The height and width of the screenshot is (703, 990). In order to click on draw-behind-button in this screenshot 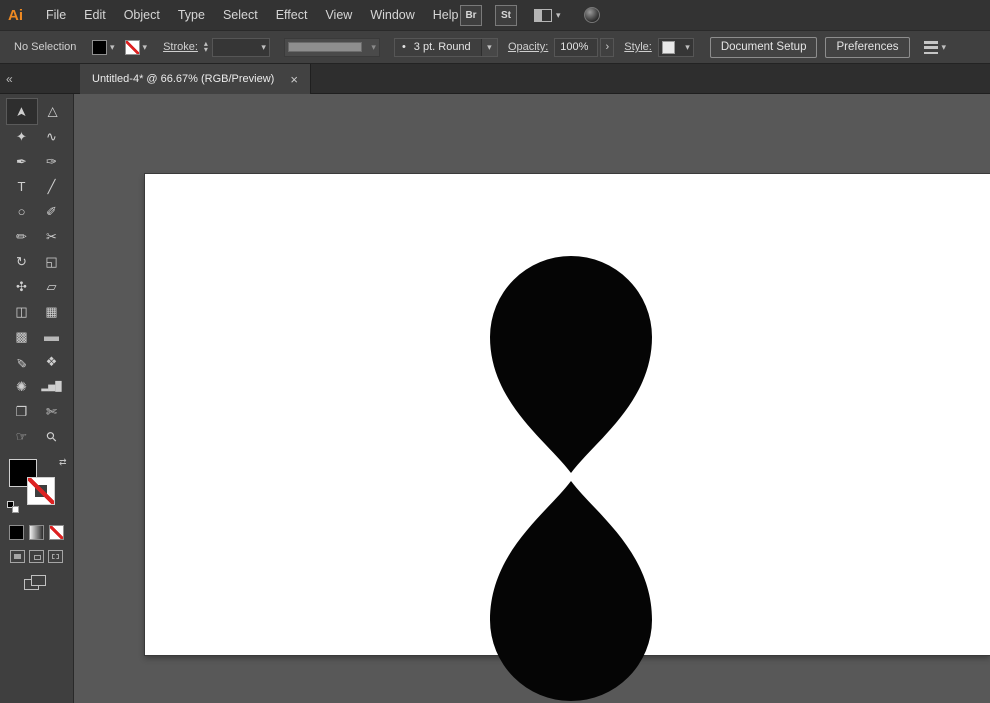, I will do `click(36, 556)`.